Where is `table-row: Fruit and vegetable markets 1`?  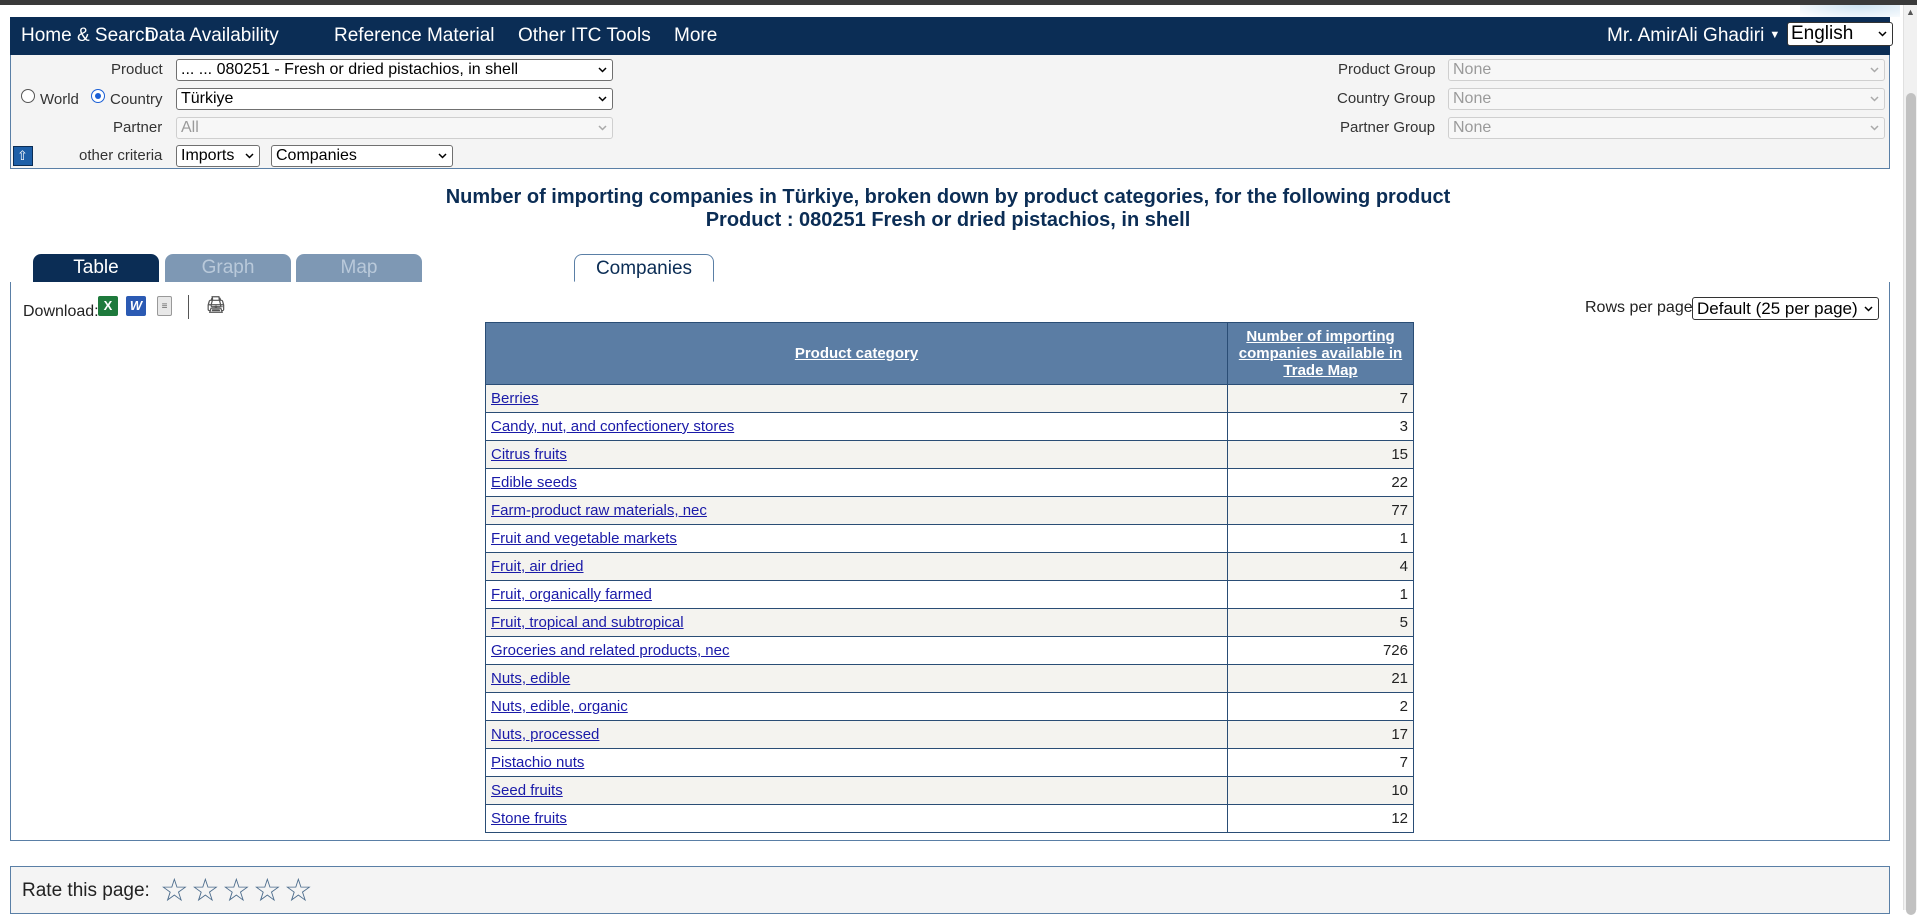
table-row: Fruit and vegetable markets 1 is located at coordinates (949, 538).